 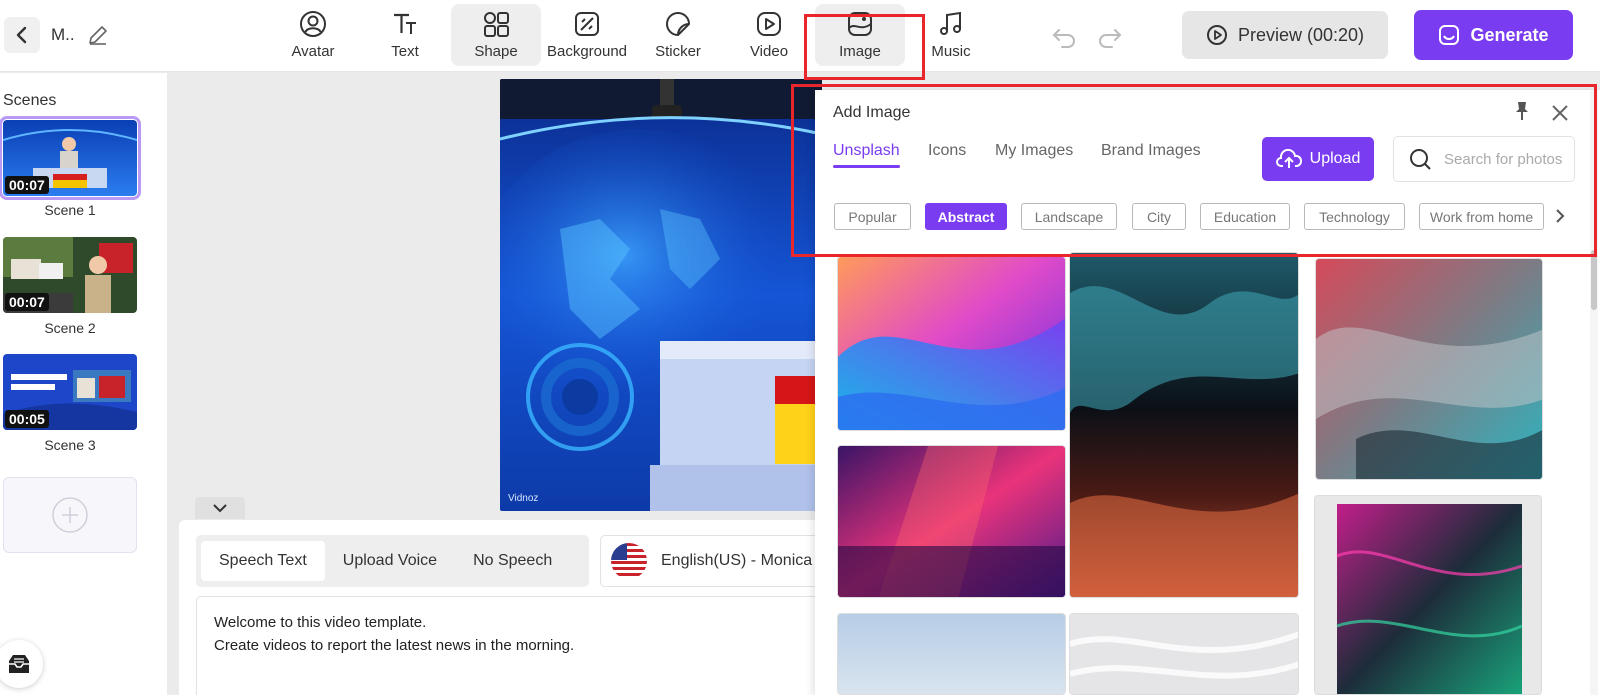 I want to click on image-icon, so click(x=860, y=24).